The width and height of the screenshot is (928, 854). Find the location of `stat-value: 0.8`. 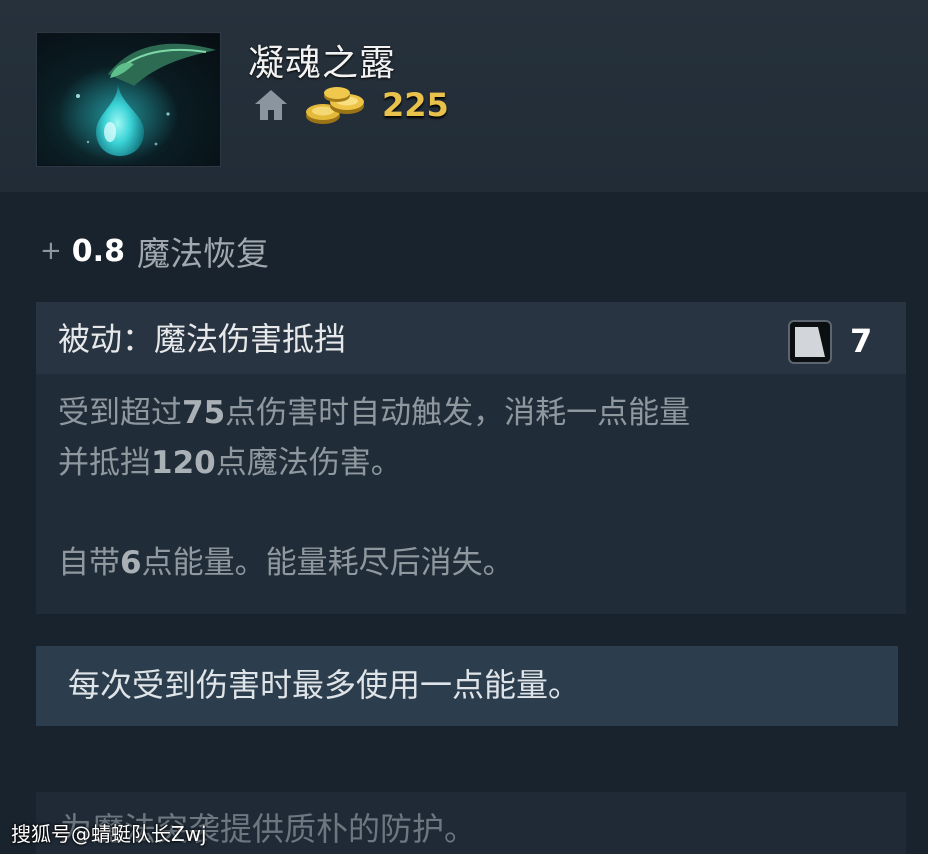

stat-value: 0.8 is located at coordinates (98, 251).